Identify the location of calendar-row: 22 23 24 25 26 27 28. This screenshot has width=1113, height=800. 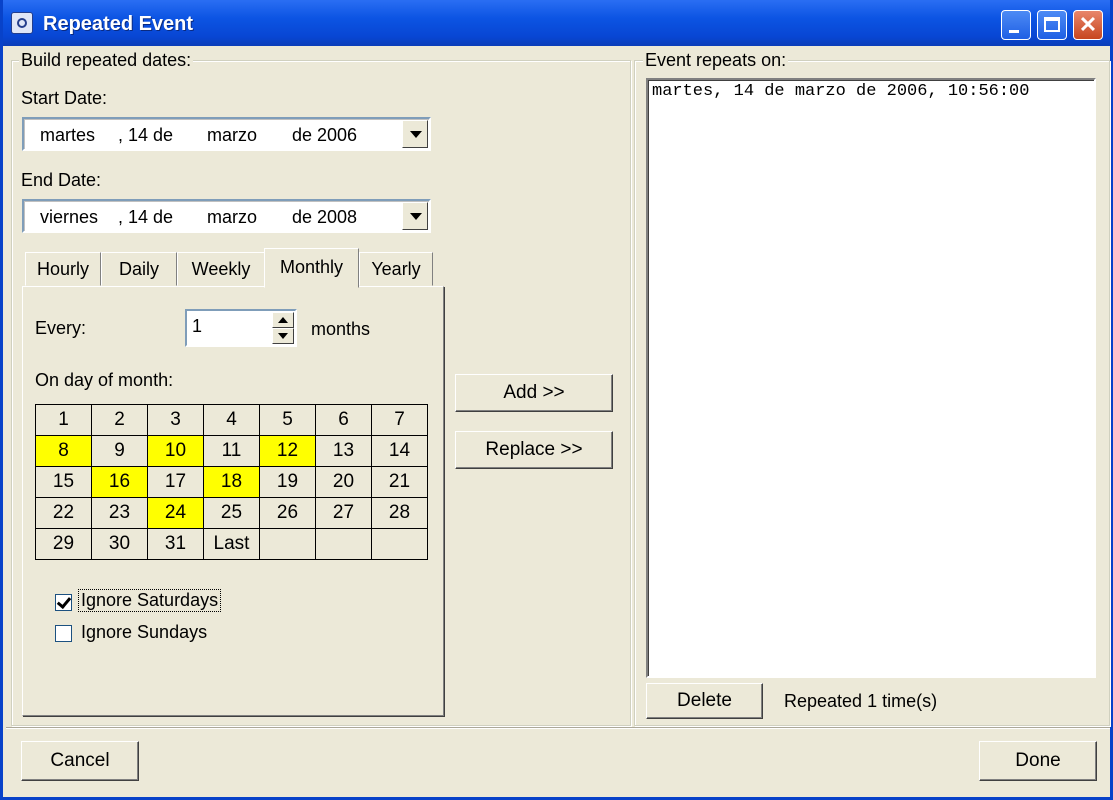
(231, 513).